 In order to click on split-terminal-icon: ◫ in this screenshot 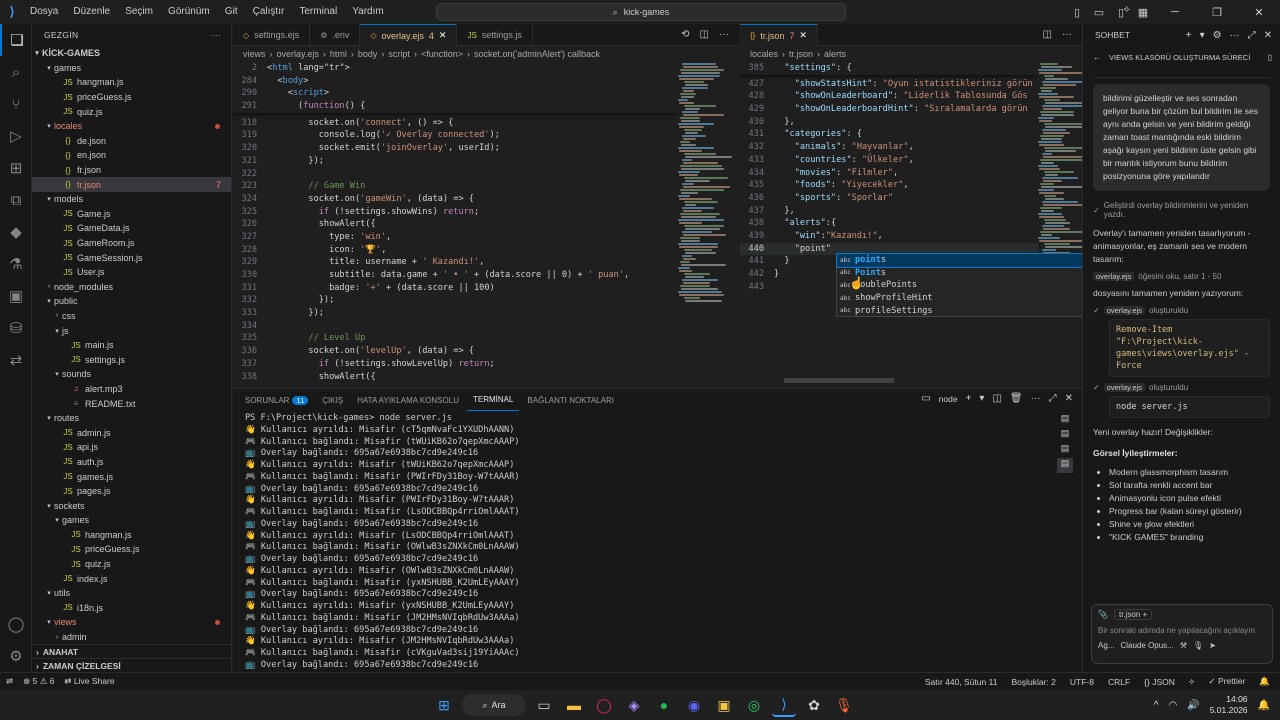, I will do `click(996, 398)`.